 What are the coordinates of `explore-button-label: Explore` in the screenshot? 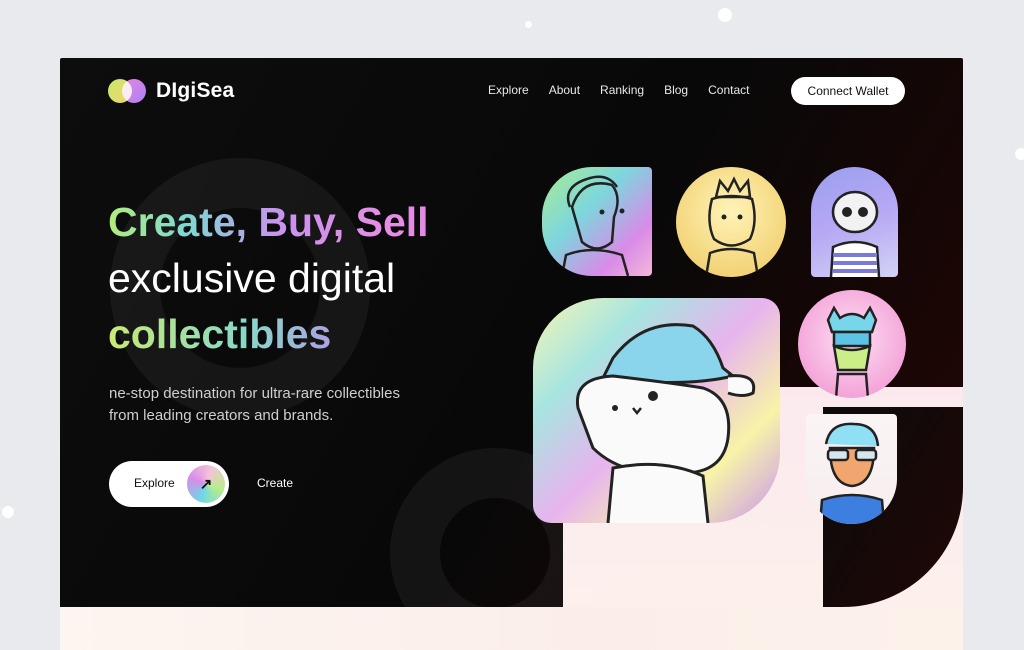 It's located at (154, 483).